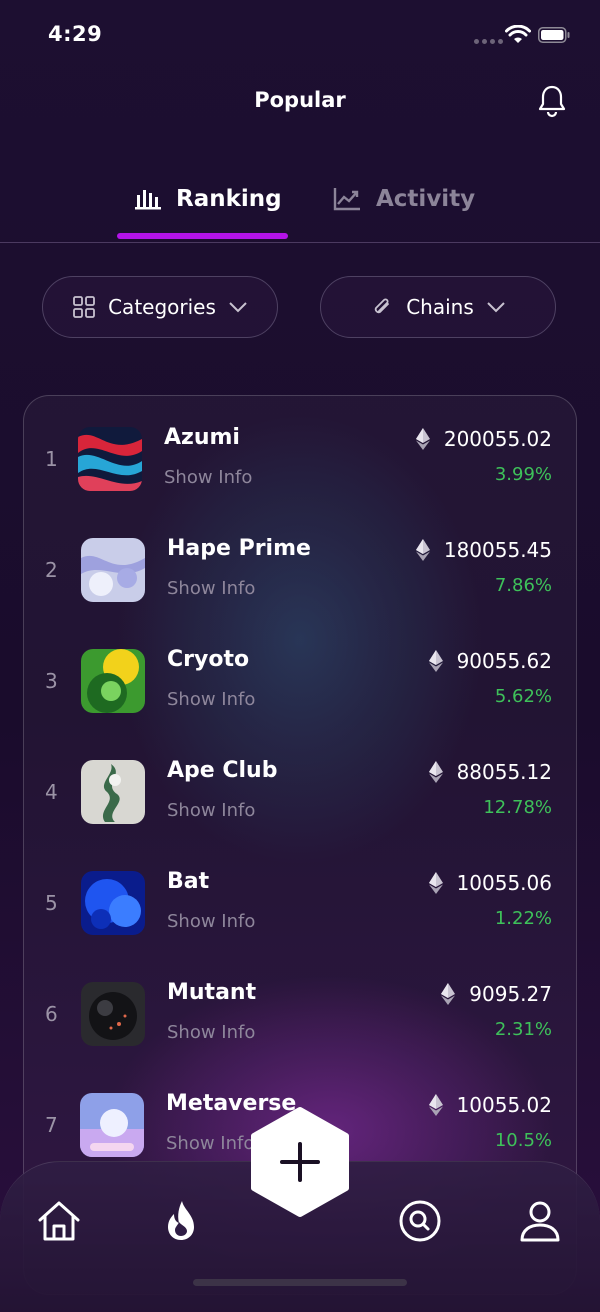  I want to click on collection-name: Bat, so click(188, 881).